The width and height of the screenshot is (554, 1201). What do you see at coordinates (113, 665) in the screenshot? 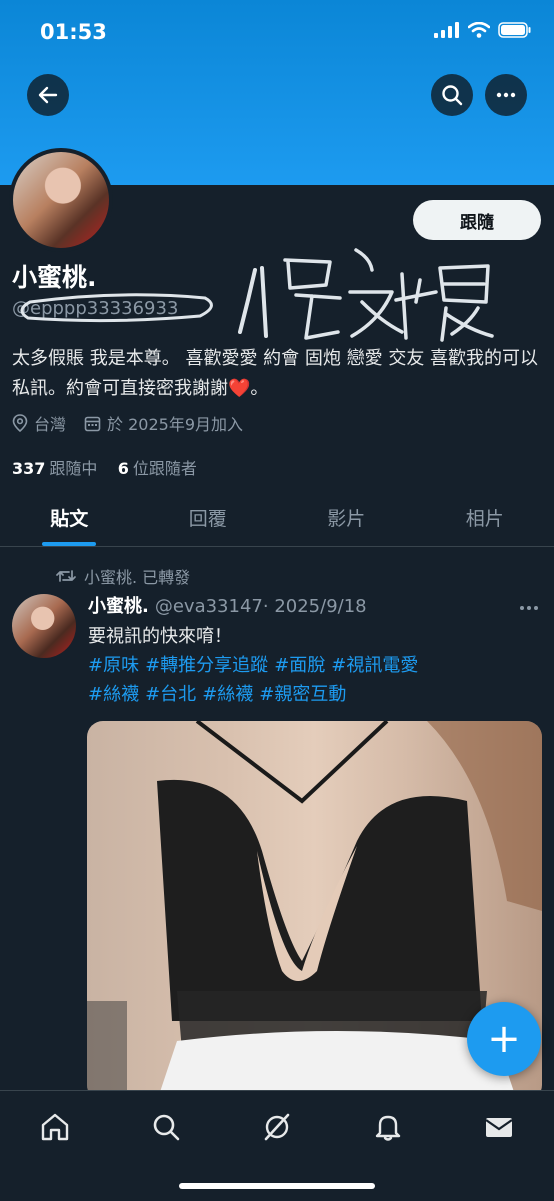
I see `hashtag: #原味` at bounding box center [113, 665].